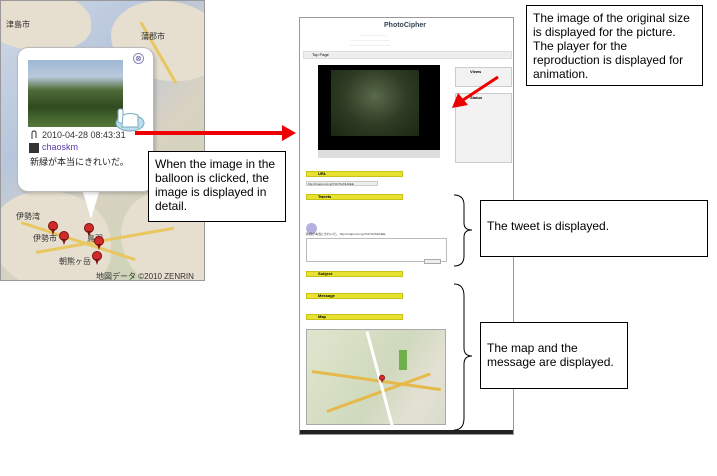 The width and height of the screenshot is (717, 476). I want to click on subject-label: Subject, so click(325, 273).